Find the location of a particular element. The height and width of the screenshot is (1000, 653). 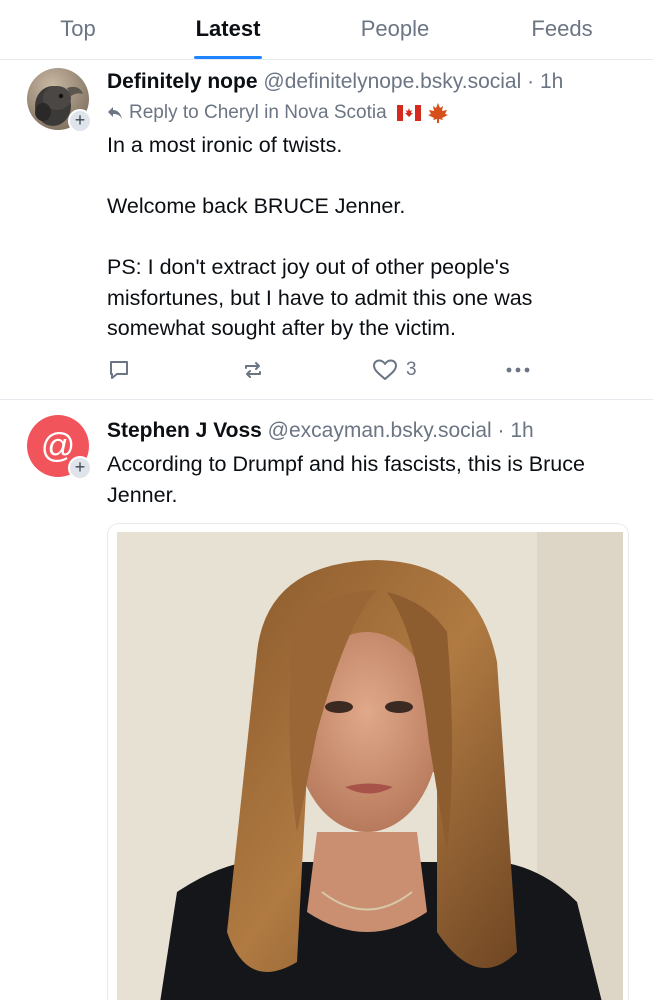

tab-feeds: Feeds is located at coordinates (562, 29).